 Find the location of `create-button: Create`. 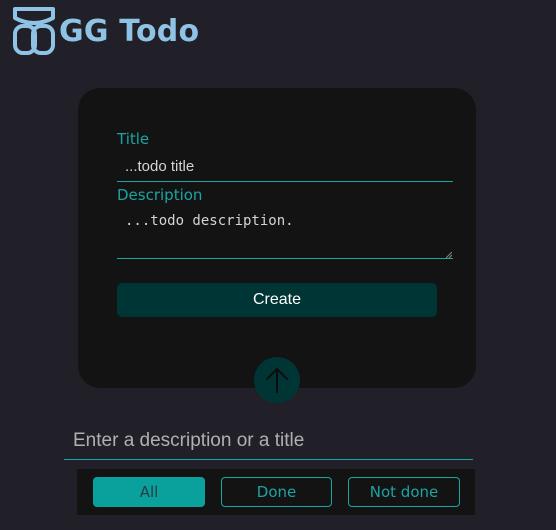

create-button: Create is located at coordinates (277, 300).